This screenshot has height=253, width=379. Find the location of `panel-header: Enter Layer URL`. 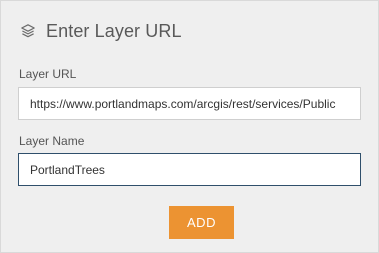

panel-header: Enter Layer URL is located at coordinates (100, 31).